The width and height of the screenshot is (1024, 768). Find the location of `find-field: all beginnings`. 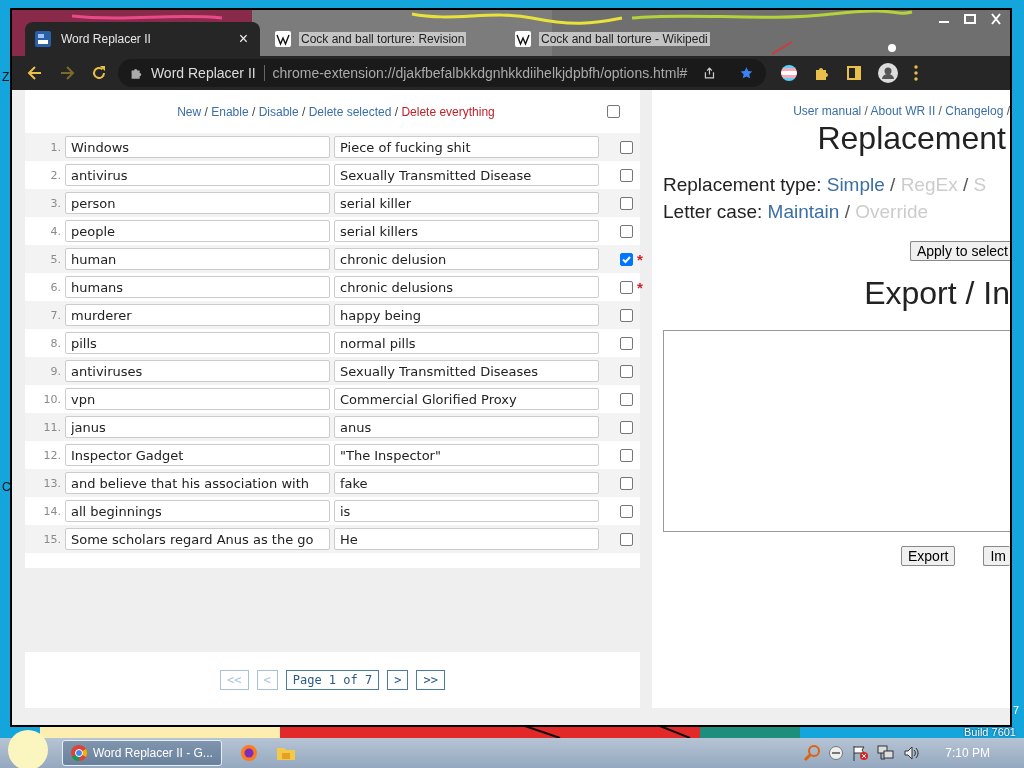

find-field: all beginnings is located at coordinates (197, 511).